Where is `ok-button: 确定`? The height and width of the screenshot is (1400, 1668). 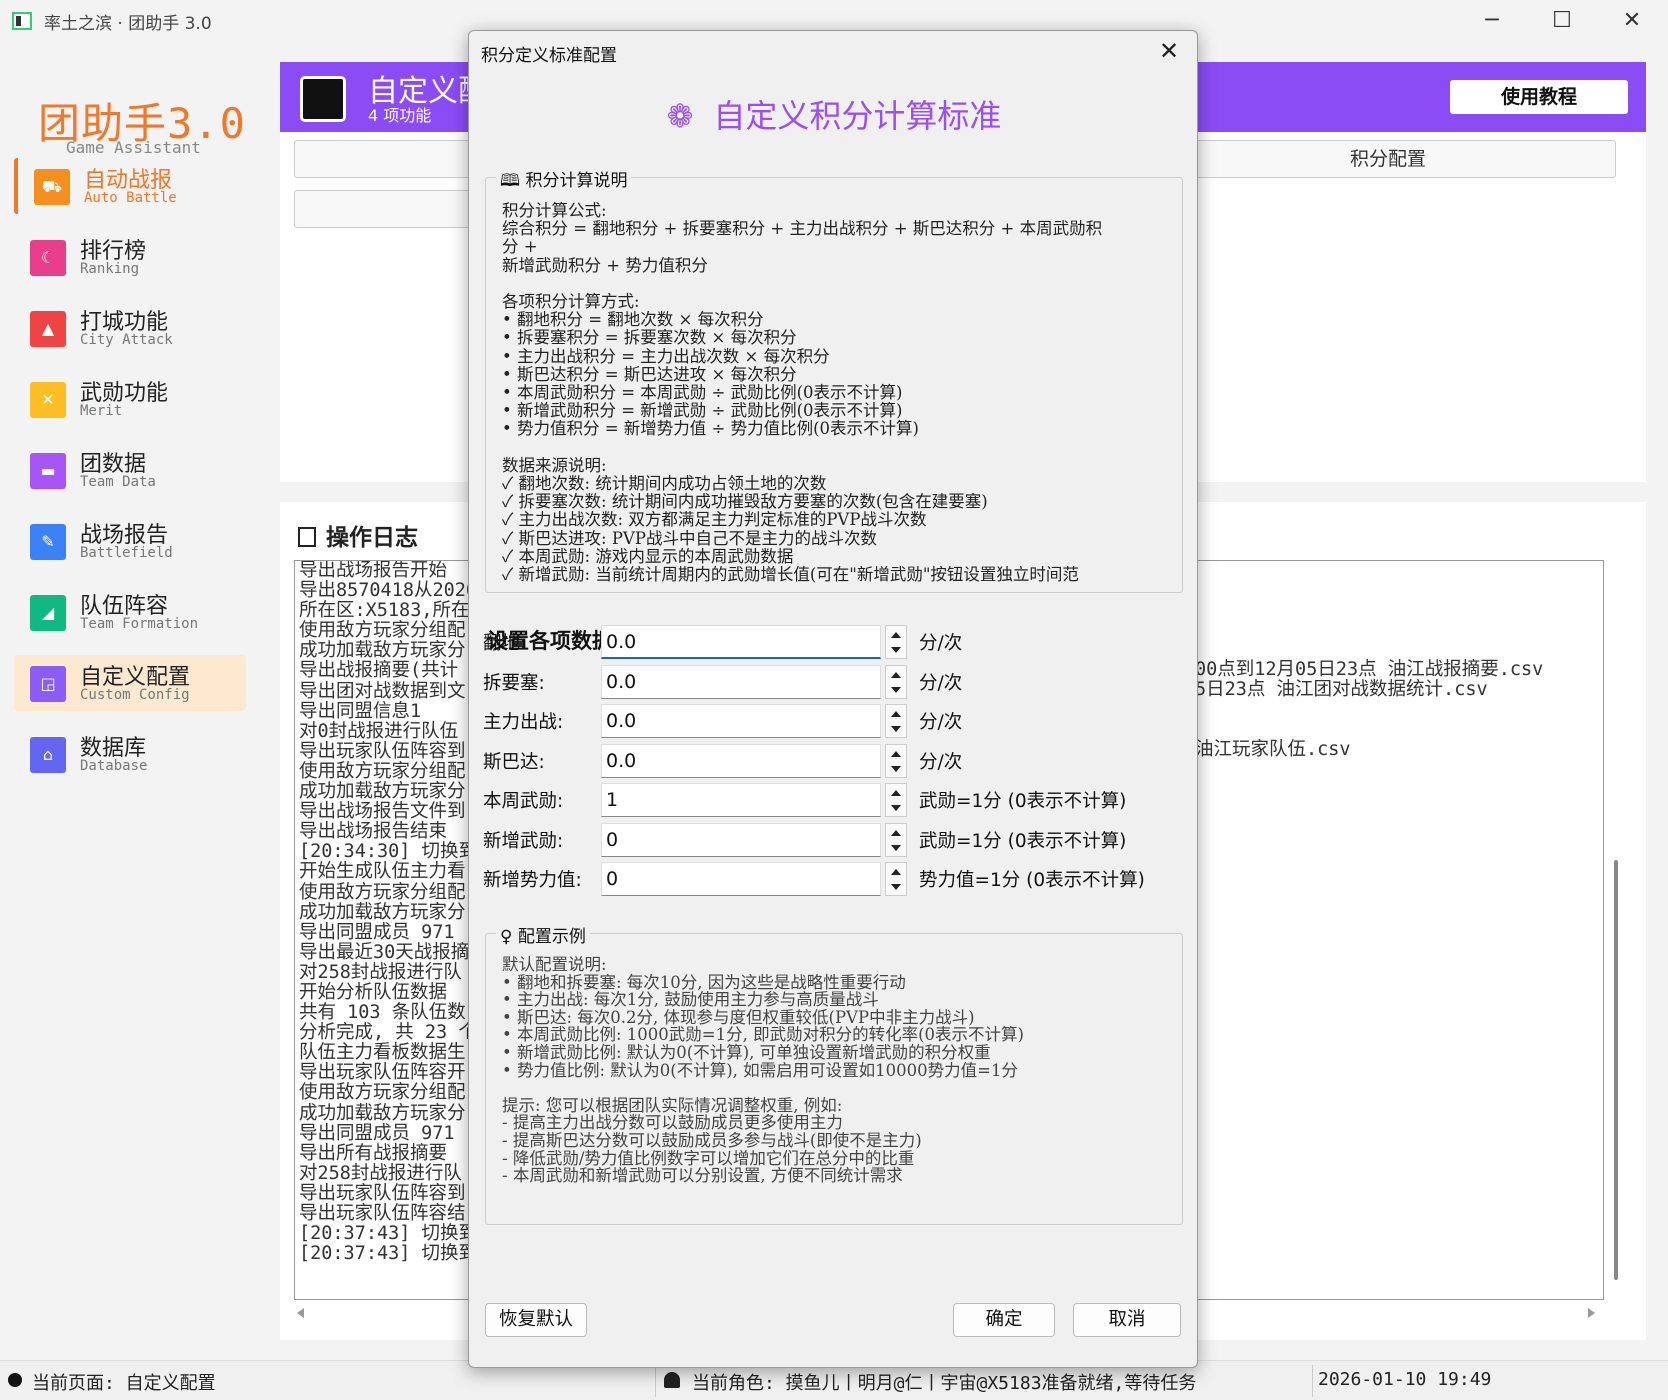 ok-button: 确定 is located at coordinates (1004, 1320).